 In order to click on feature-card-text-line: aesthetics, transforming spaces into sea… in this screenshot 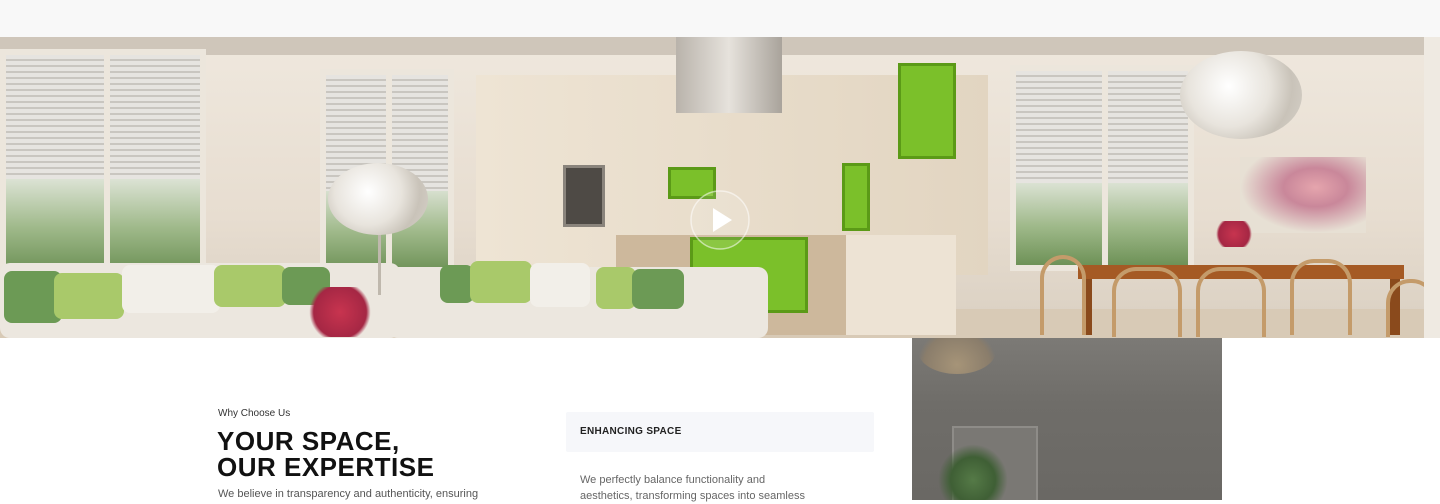, I will do `click(692, 496)`.